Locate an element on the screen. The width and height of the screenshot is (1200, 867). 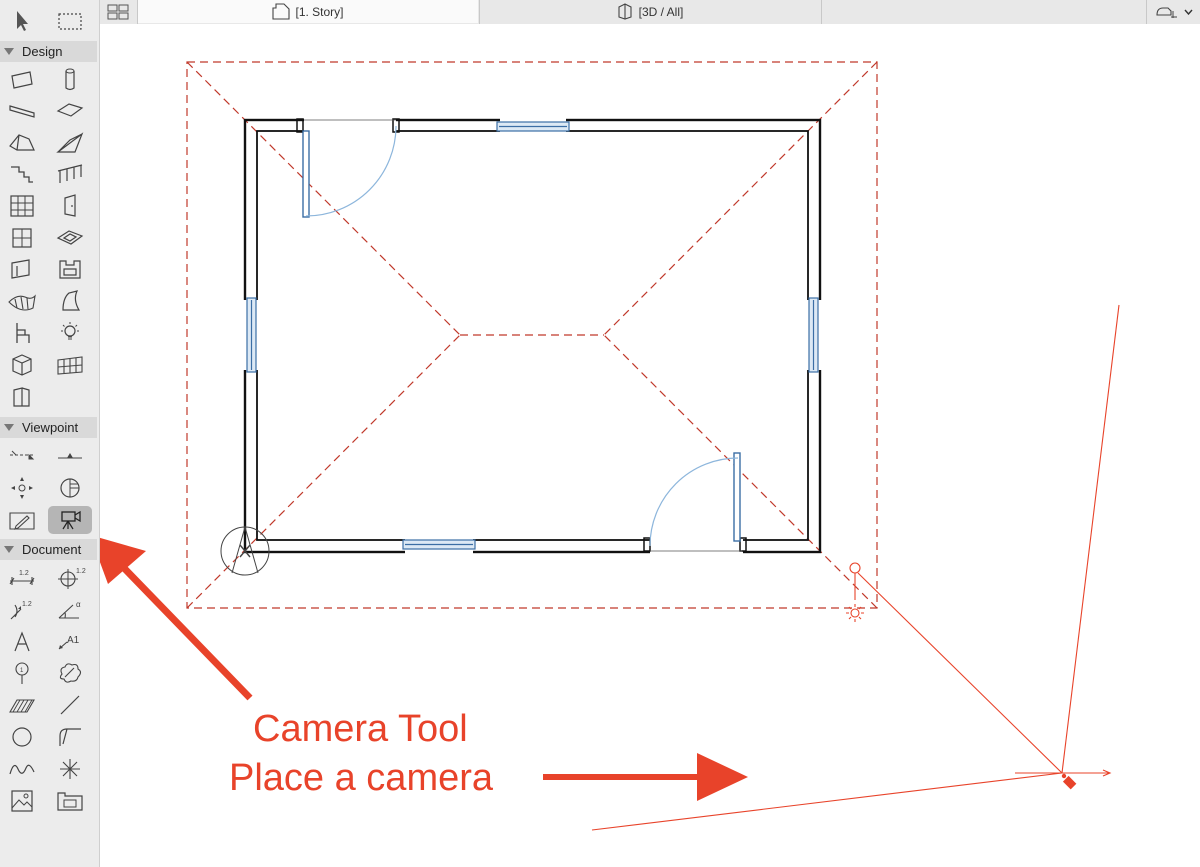
door-tool is located at coordinates (70, 206).